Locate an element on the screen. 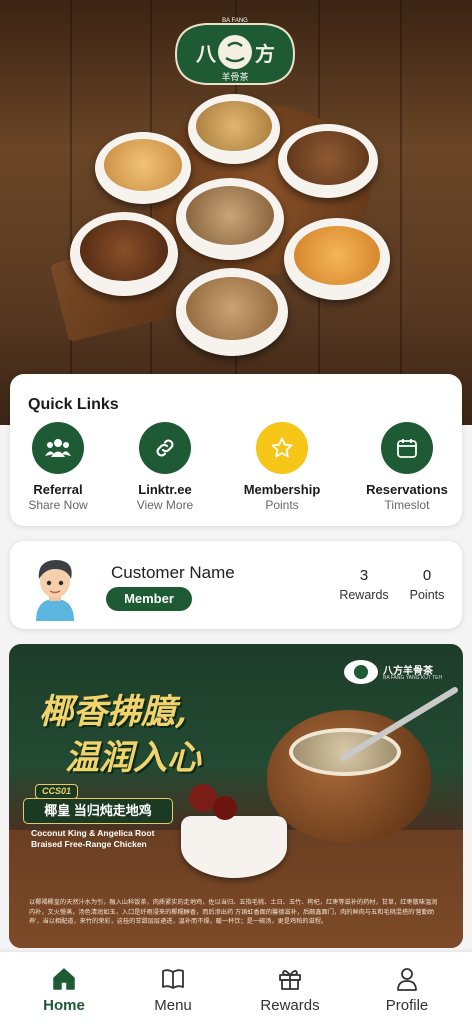 The width and height of the screenshot is (472, 1024). people-icon is located at coordinates (58, 448).